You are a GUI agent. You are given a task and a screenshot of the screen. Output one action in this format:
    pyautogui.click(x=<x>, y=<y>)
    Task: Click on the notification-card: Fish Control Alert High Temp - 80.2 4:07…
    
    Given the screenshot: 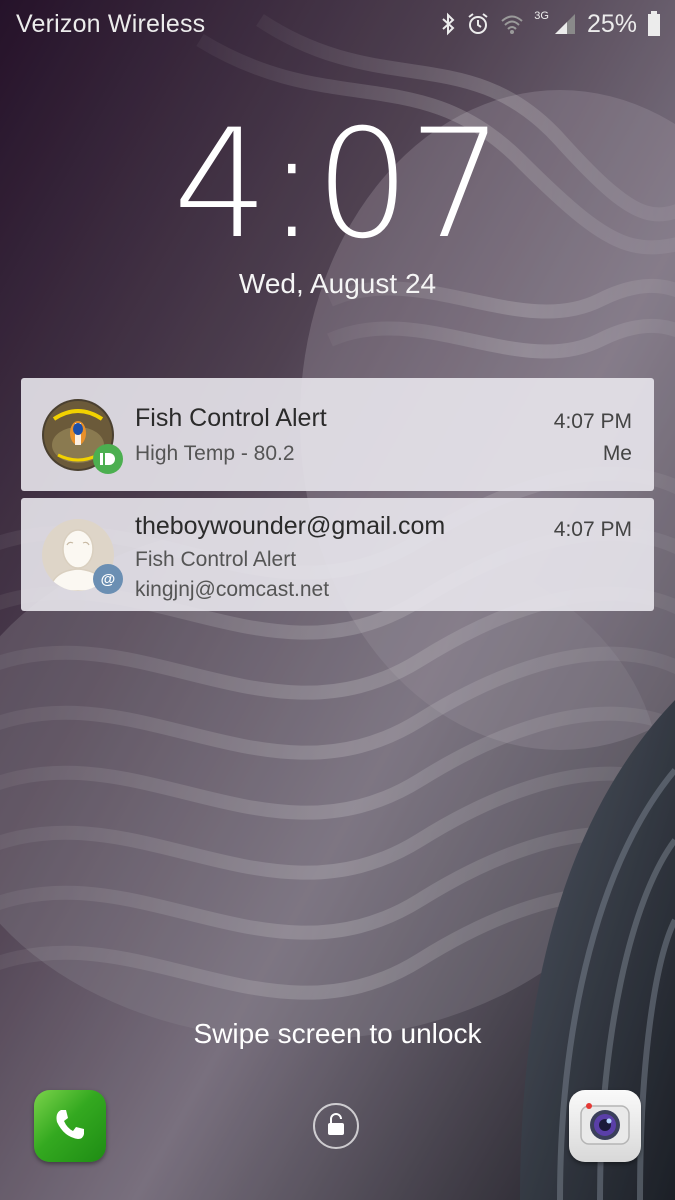 What is the action you would take?
    pyautogui.click(x=337, y=434)
    